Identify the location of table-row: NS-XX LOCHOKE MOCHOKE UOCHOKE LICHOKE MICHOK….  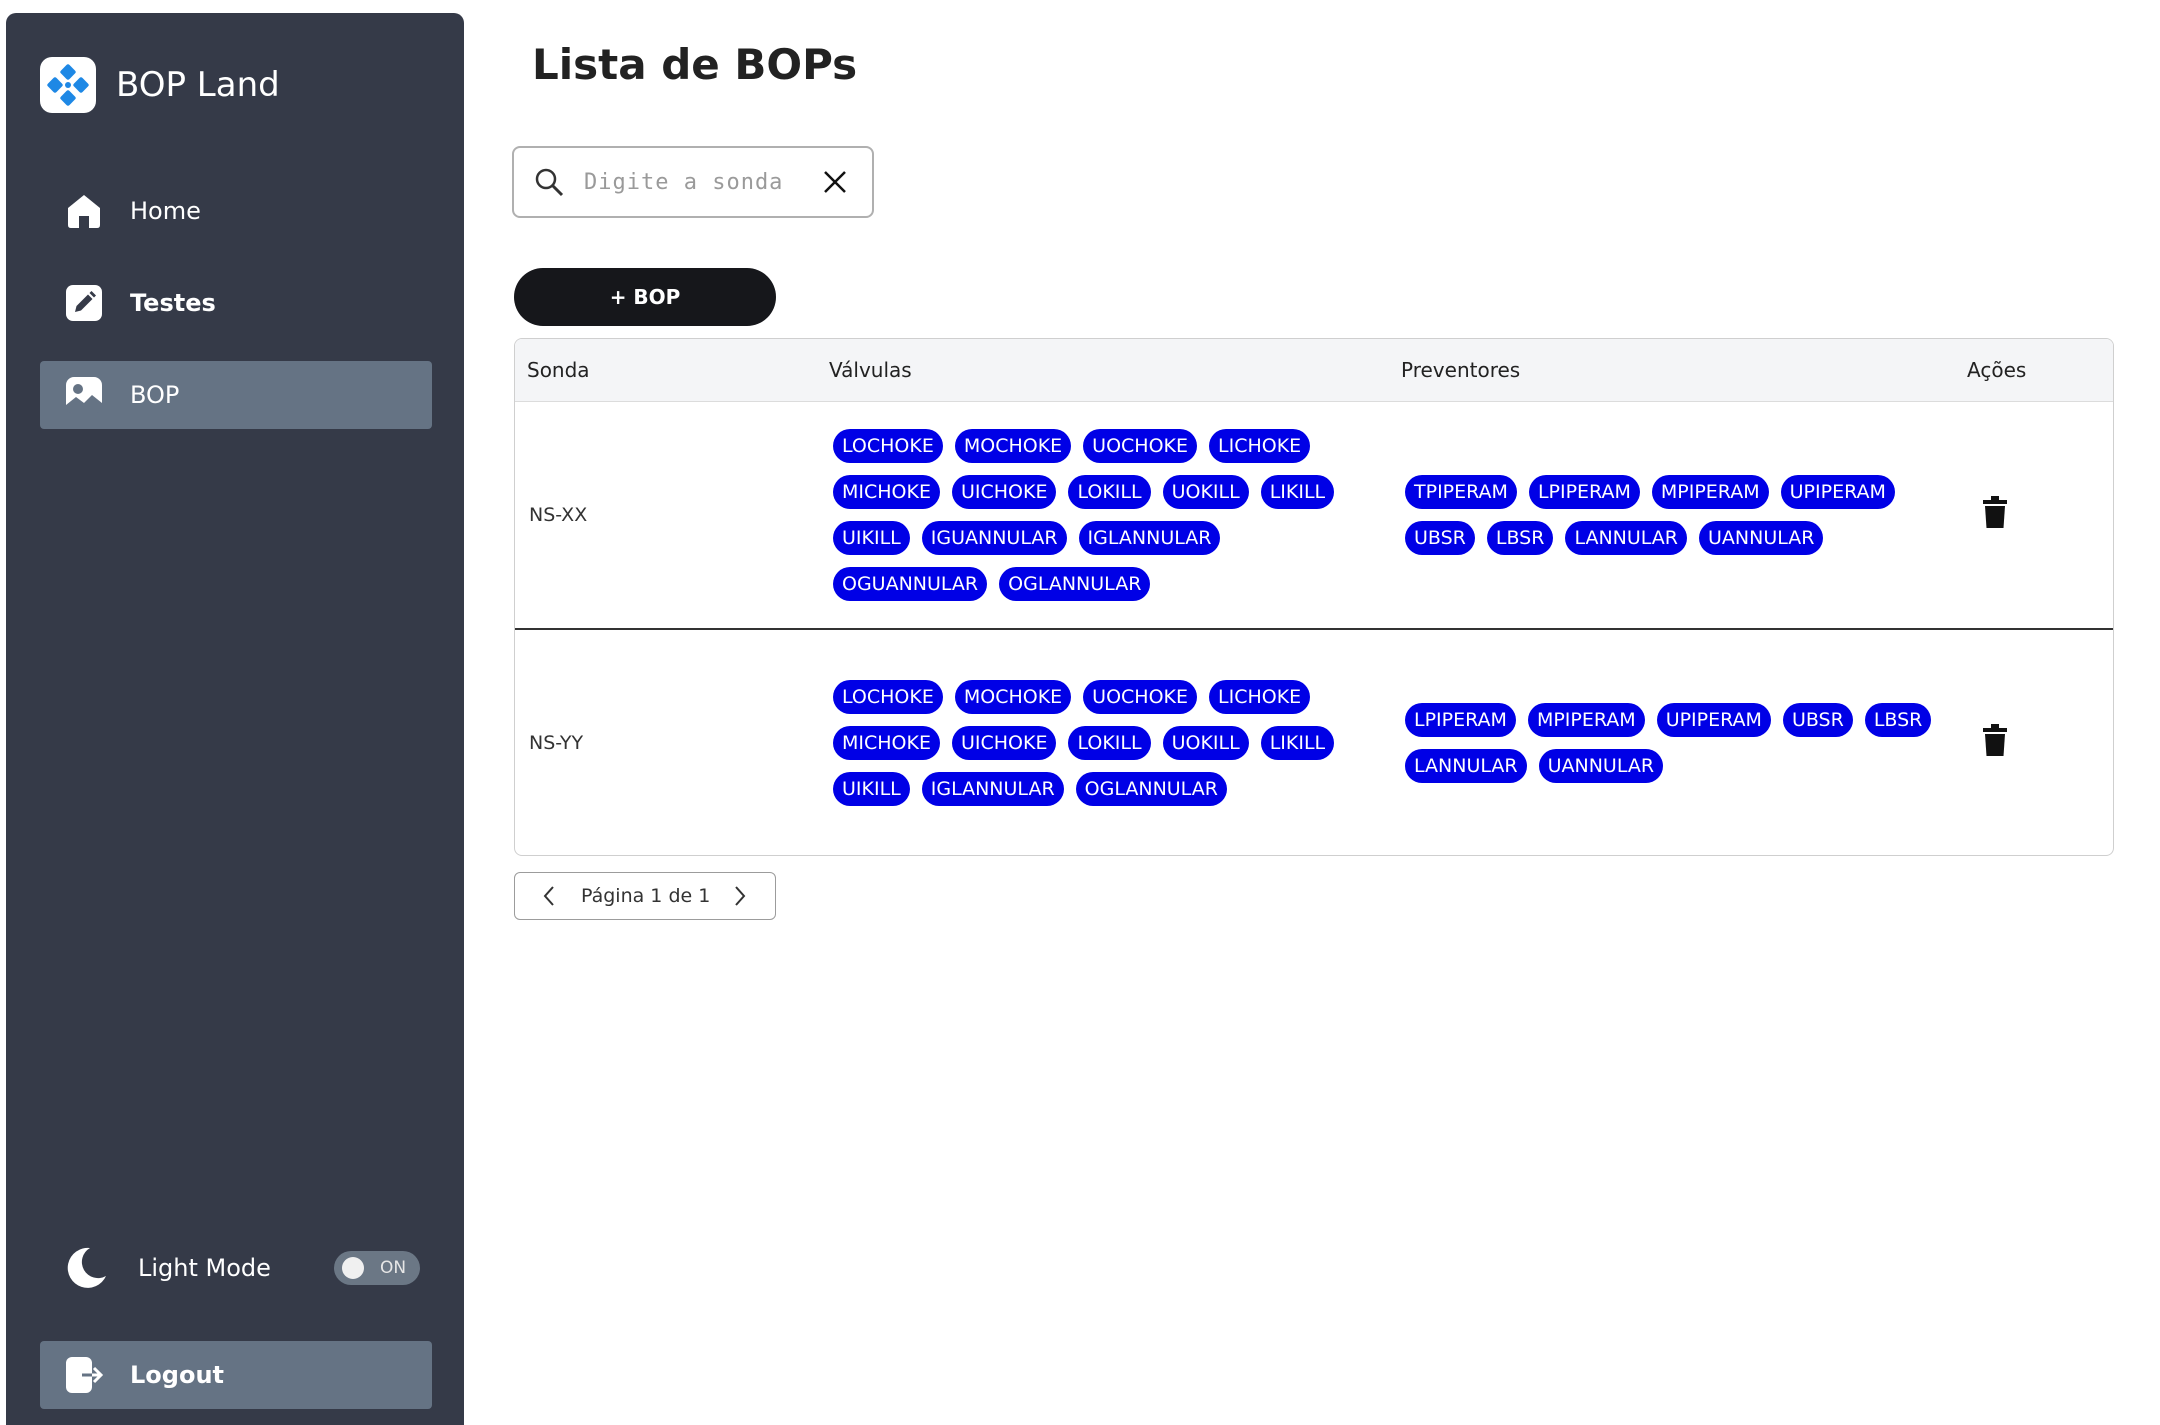
(1314, 515).